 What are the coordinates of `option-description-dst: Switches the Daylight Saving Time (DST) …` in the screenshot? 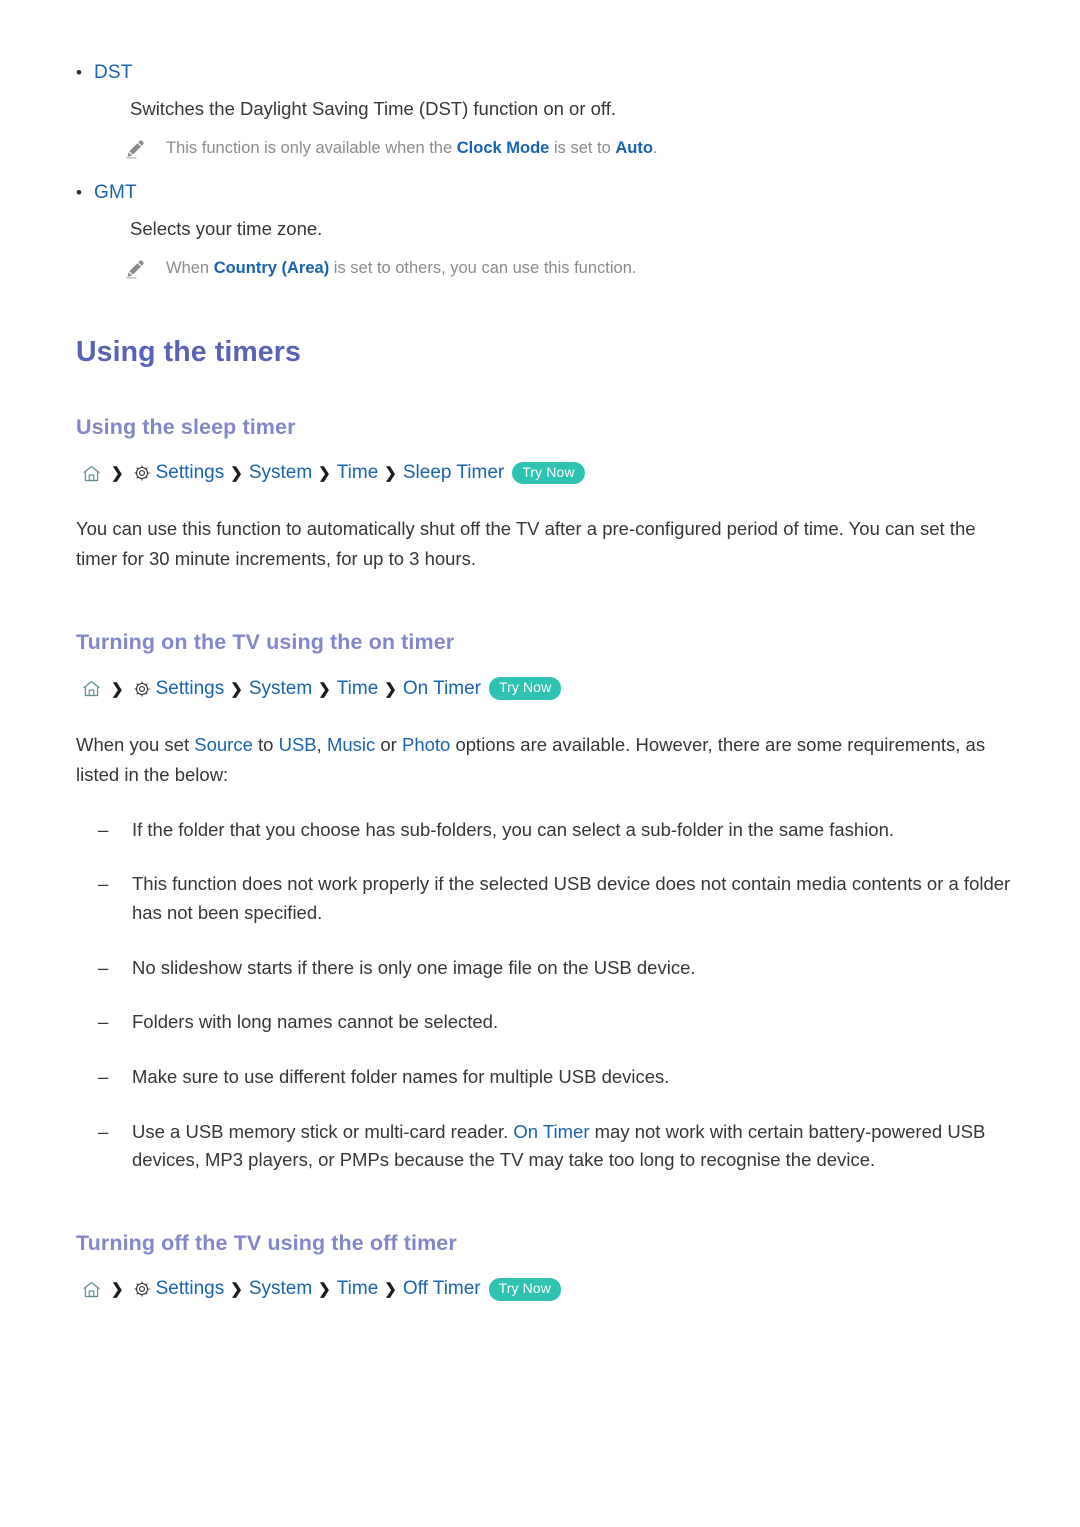 It's located at (373, 108).